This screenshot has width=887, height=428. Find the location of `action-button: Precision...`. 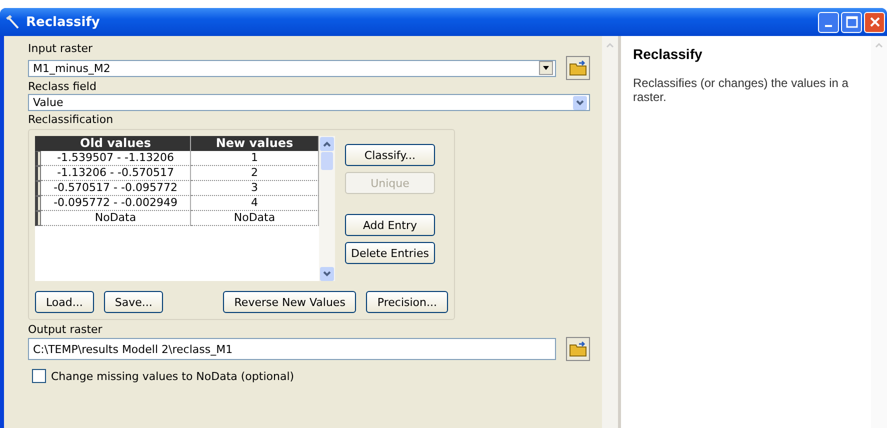

action-button: Precision... is located at coordinates (407, 302).